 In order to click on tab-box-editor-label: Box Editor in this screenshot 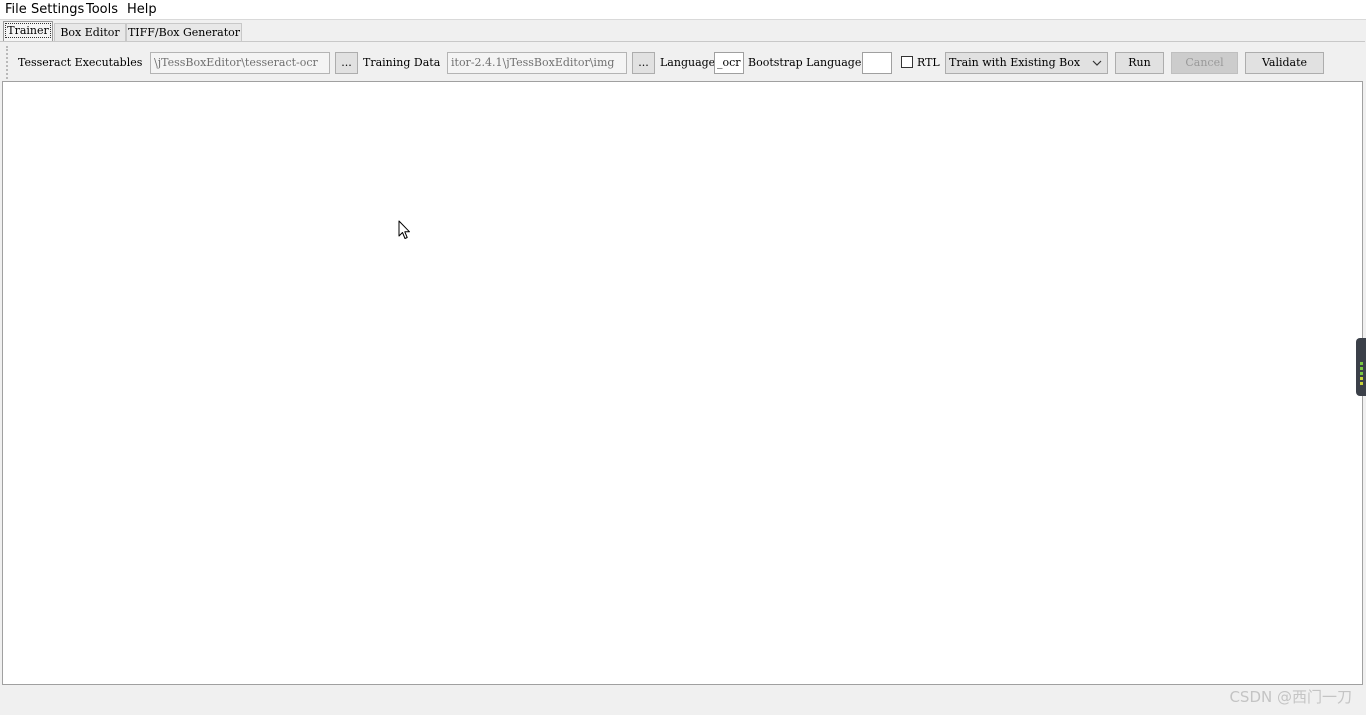, I will do `click(90, 32)`.